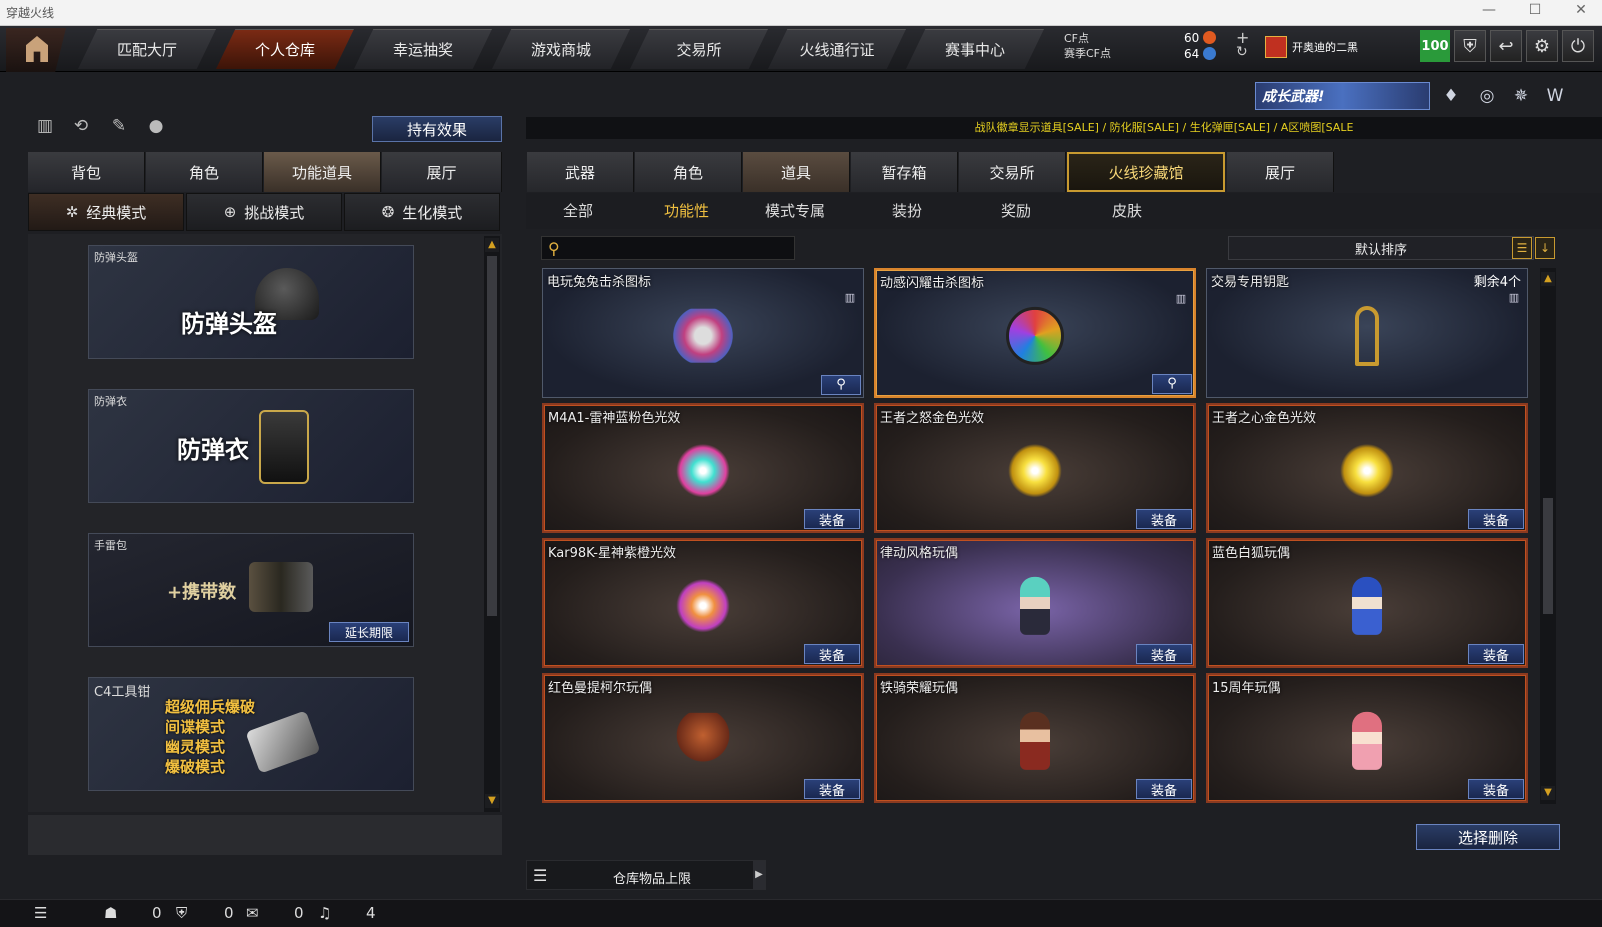 Image resolution: width=1602 pixels, height=927 pixels. What do you see at coordinates (578, 210) in the screenshot?
I see `subtab-all: 全部` at bounding box center [578, 210].